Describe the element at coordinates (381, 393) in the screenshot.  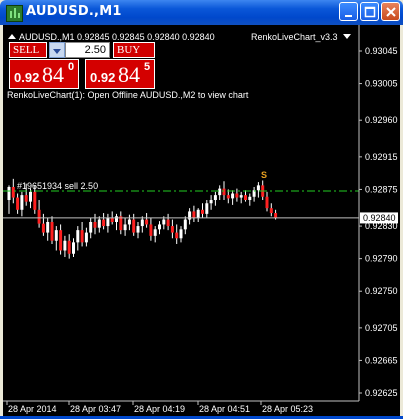
I see `price-tick-label: 0.92625` at that location.